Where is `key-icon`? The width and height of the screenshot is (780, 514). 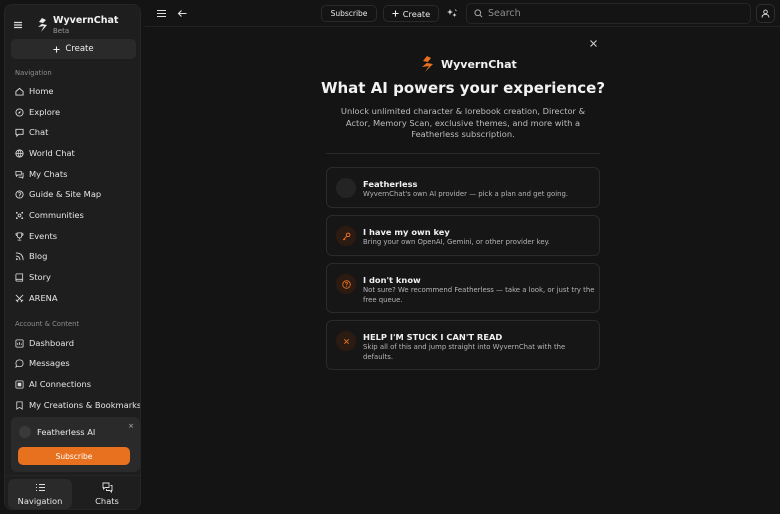
key-icon is located at coordinates (346, 236).